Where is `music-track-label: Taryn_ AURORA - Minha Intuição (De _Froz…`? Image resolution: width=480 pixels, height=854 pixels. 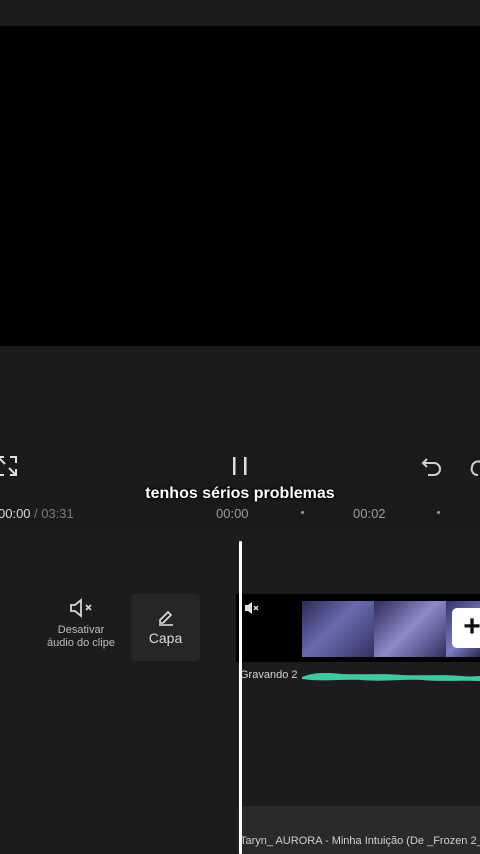 music-track-label: Taryn_ AURORA - Minha Intuição (De _Froz… is located at coordinates (360, 841).